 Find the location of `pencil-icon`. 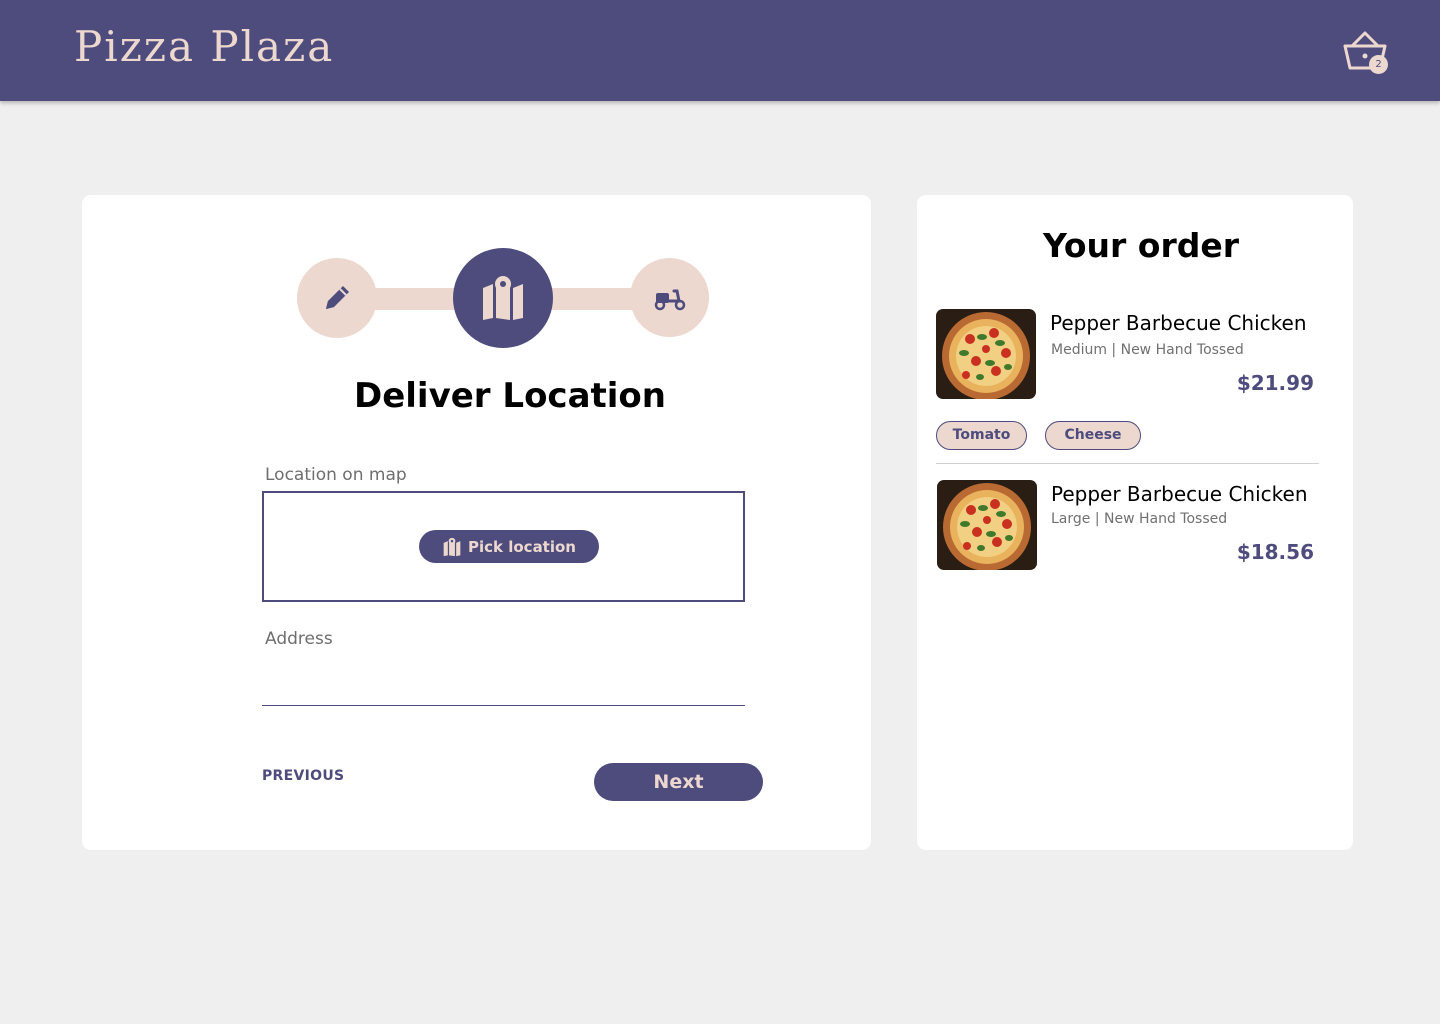

pencil-icon is located at coordinates (337, 297).